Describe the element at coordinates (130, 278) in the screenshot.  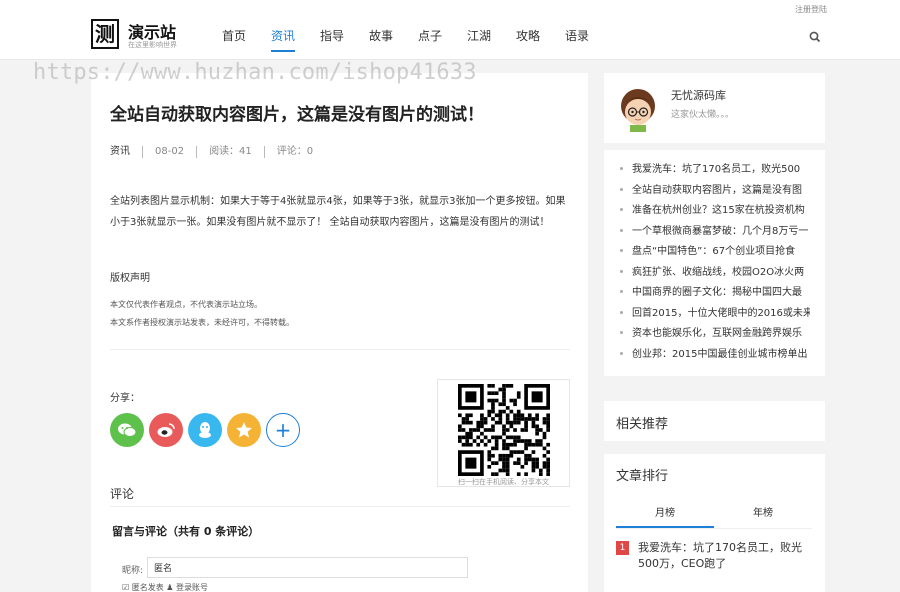
I see `copyright-title: 版权声明` at that location.